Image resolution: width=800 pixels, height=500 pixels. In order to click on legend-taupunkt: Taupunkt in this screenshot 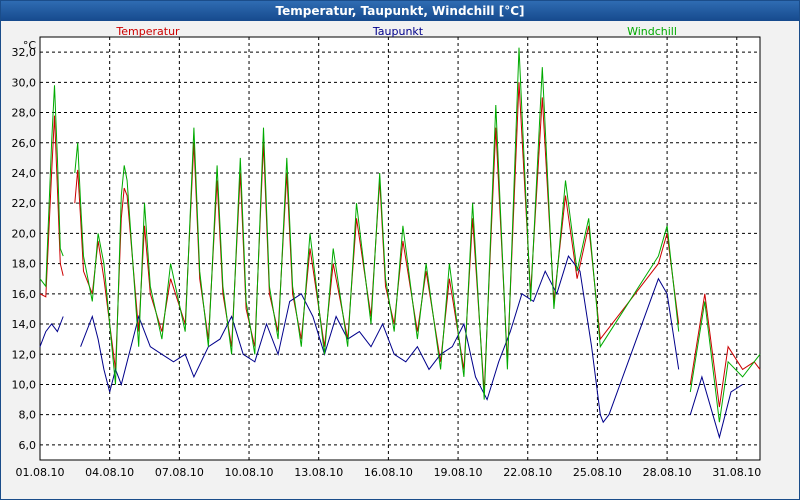, I will do `click(398, 31)`.